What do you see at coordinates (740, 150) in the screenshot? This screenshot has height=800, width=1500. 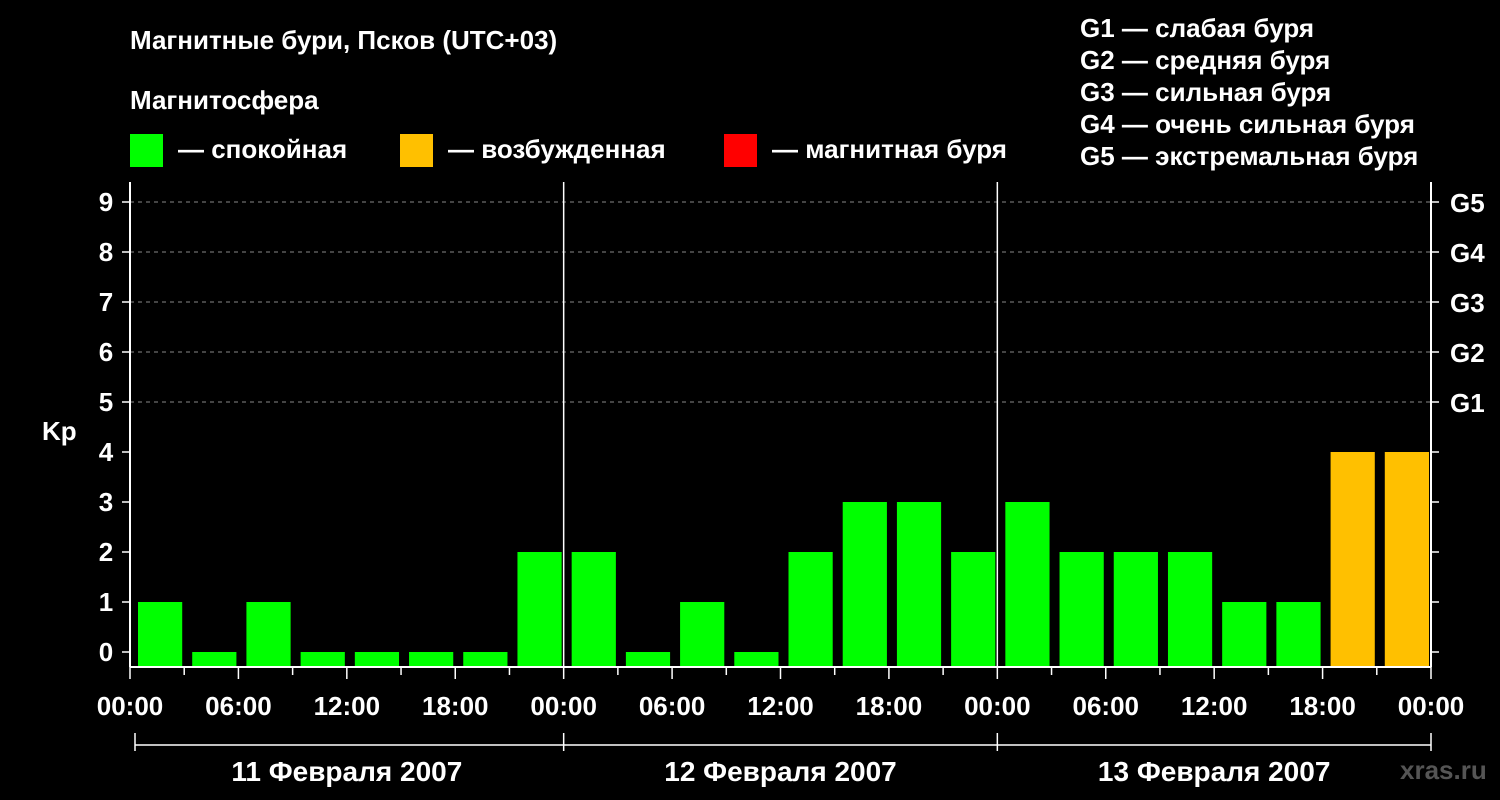 I see `legend-swatch-storm` at bounding box center [740, 150].